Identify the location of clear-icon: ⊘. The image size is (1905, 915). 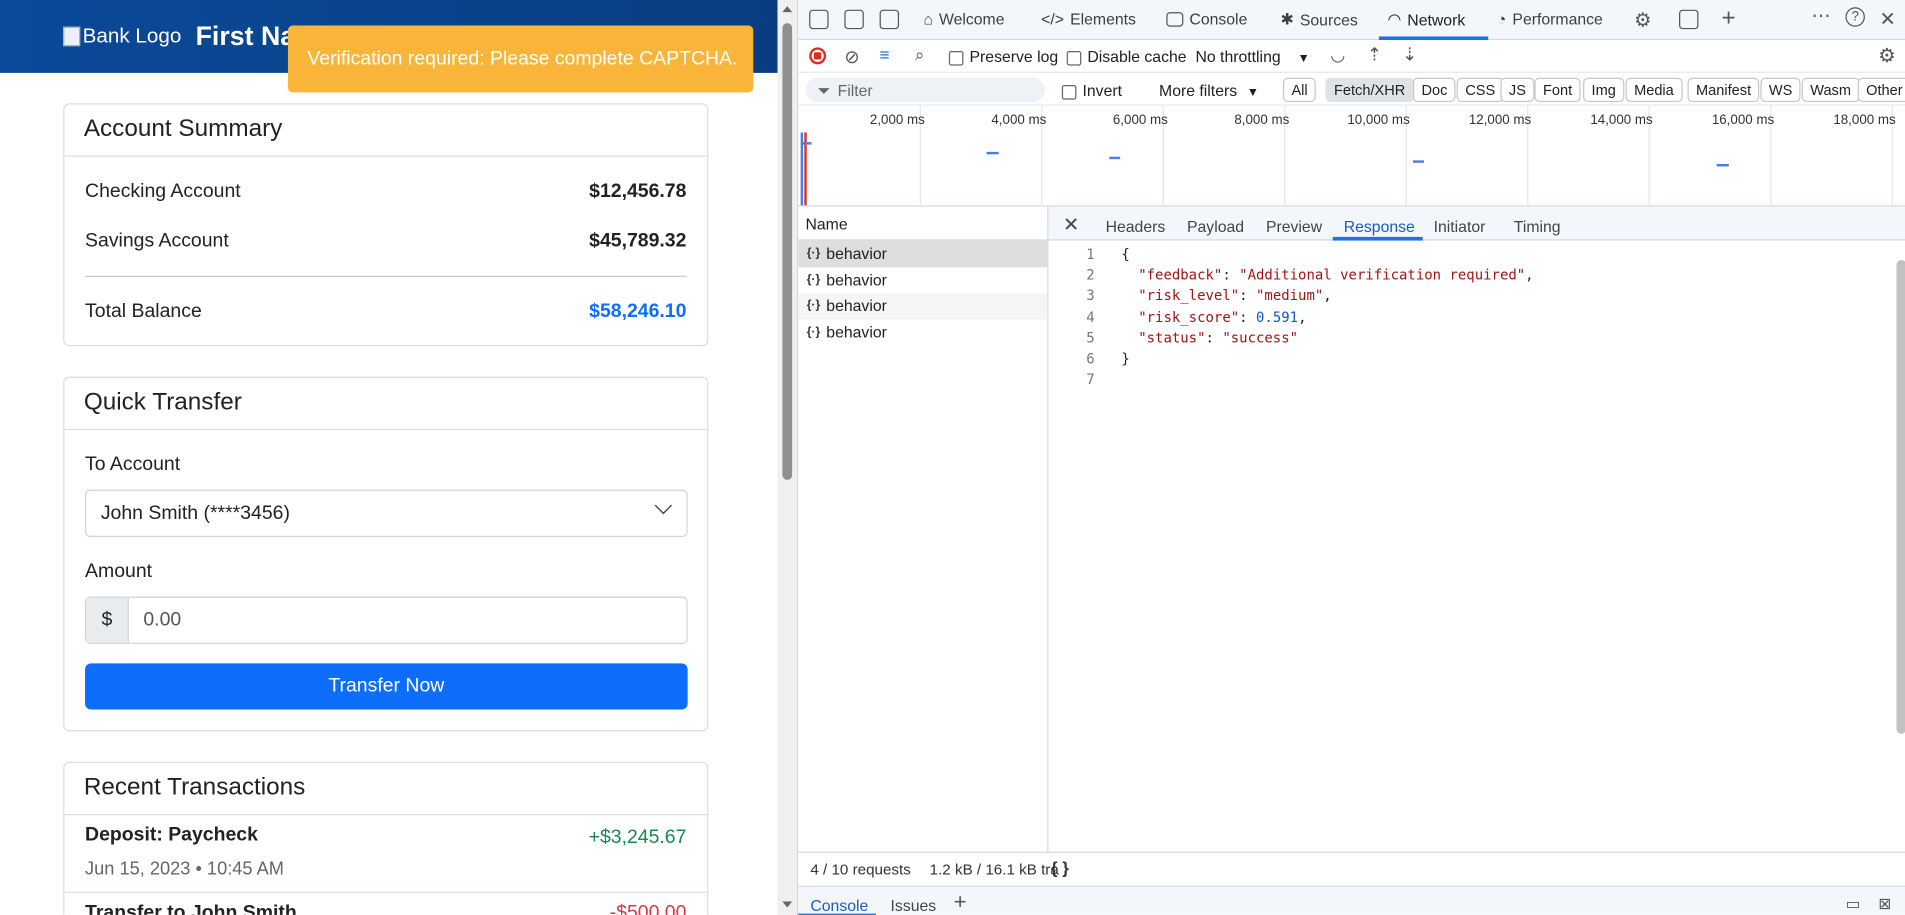
(851, 57).